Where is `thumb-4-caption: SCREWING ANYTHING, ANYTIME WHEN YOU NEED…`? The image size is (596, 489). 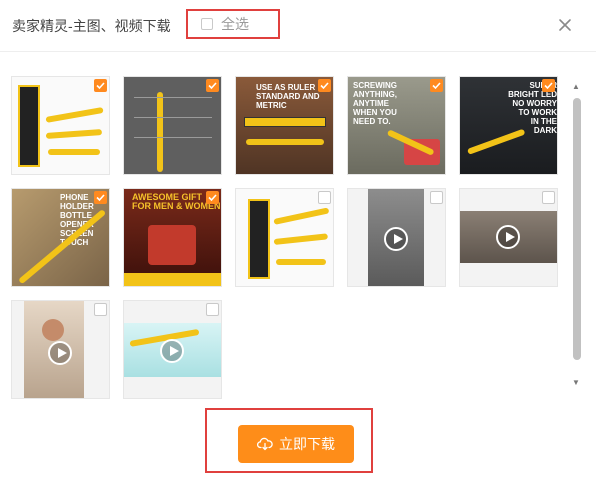
thumb-4-caption: SCREWING ANYTHING, ANYTIME WHEN YOU NEED… is located at coordinates (375, 103).